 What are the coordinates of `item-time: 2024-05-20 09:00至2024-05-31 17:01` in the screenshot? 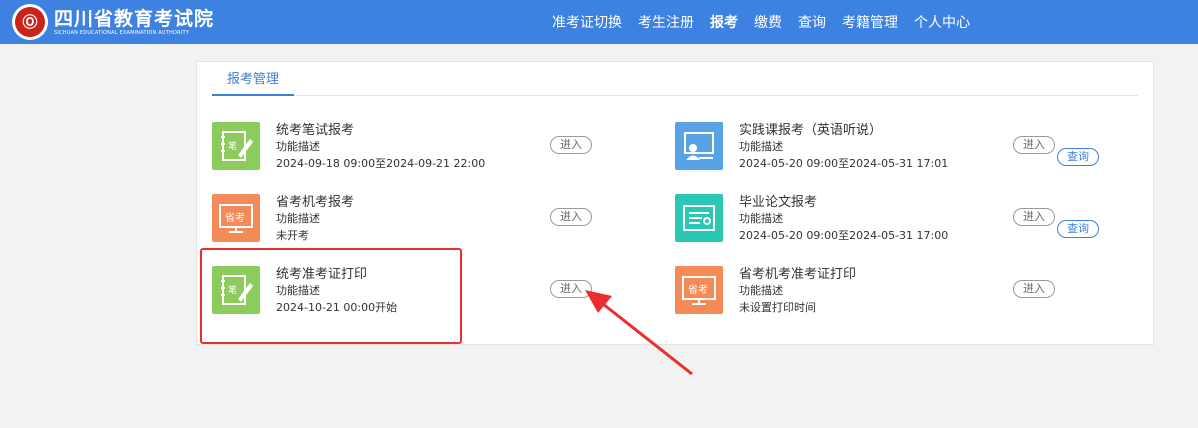 It's located at (844, 163).